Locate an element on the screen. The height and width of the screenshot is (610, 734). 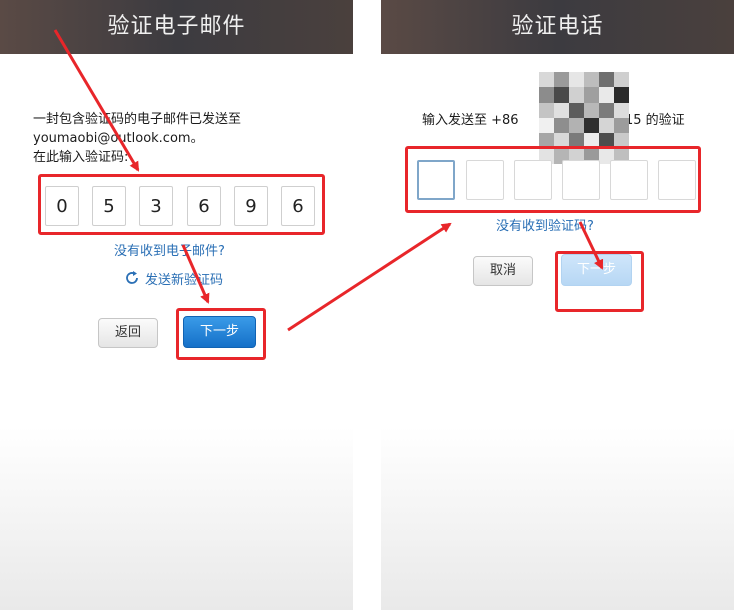
phone-prompt-prefix: 输入发送至 +86 is located at coordinates (470, 120).